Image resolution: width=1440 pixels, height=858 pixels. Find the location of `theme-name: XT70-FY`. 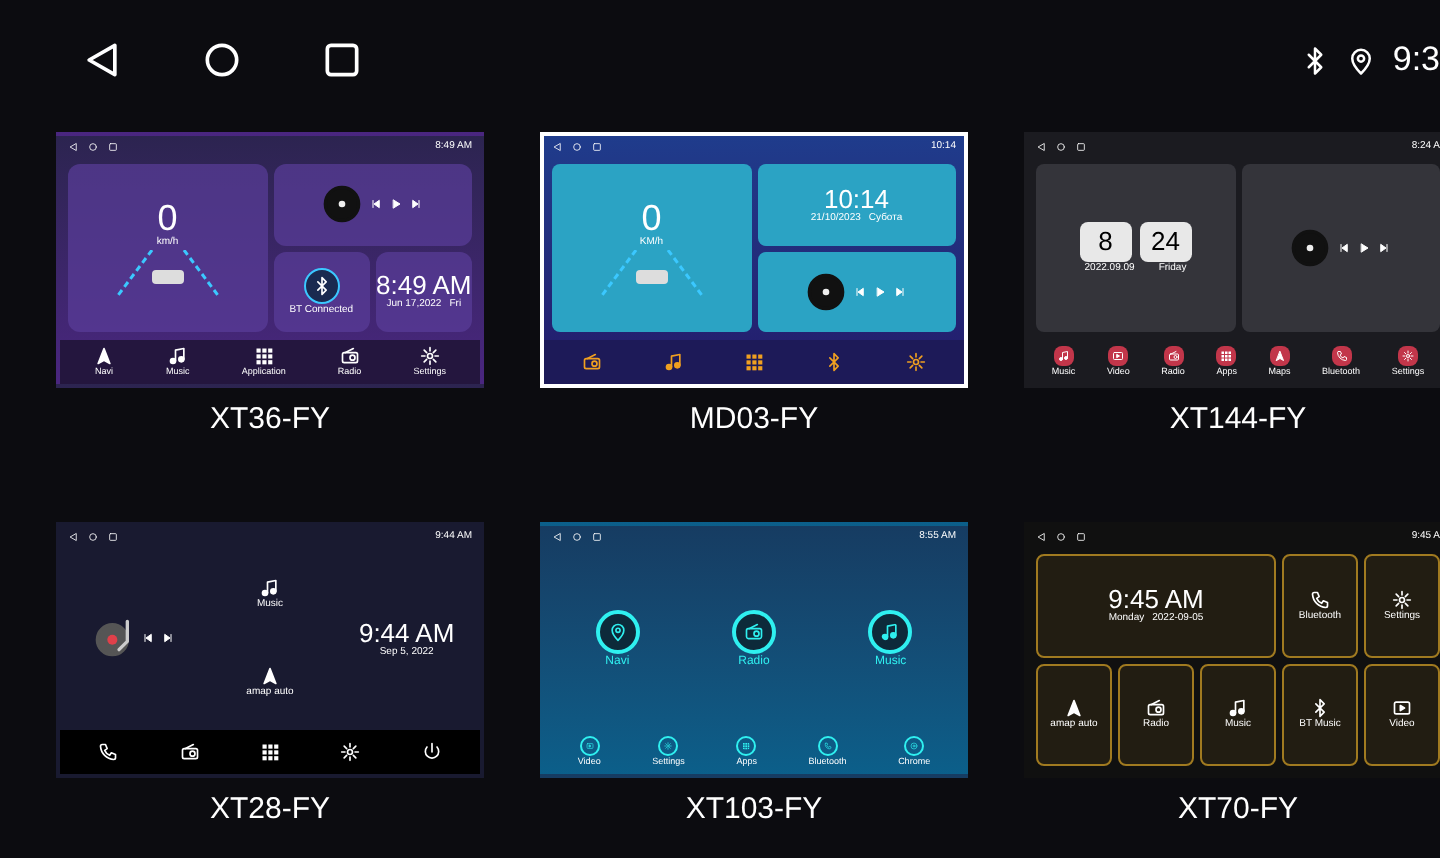

theme-name: XT70-FY is located at coordinates (1237, 809).